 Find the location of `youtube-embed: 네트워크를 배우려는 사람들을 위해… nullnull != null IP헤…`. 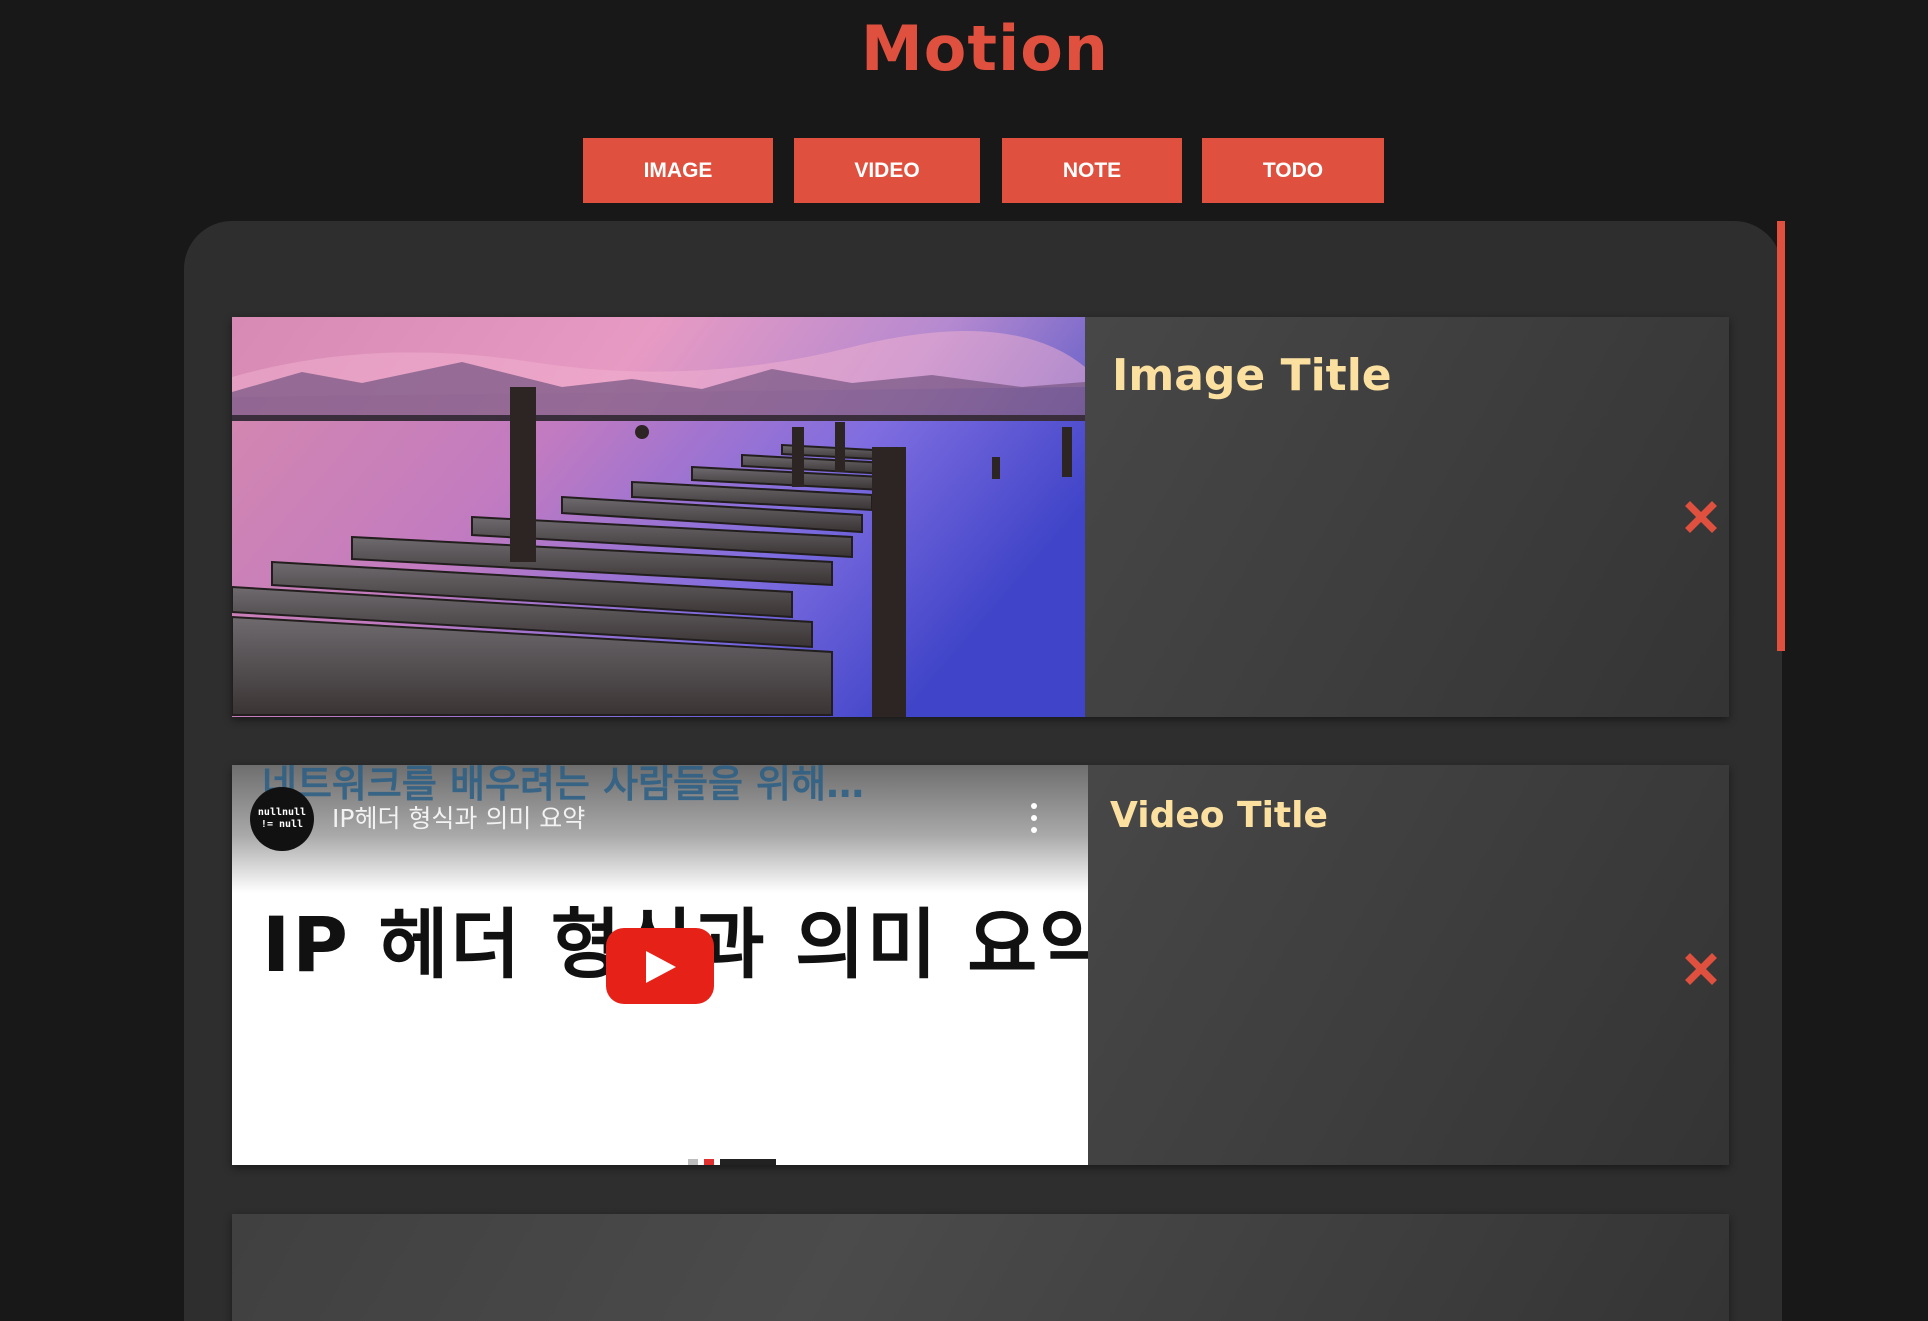

youtube-embed: 네트워크를 배우려는 사람들을 위해… nullnull != null IP헤… is located at coordinates (660, 965).